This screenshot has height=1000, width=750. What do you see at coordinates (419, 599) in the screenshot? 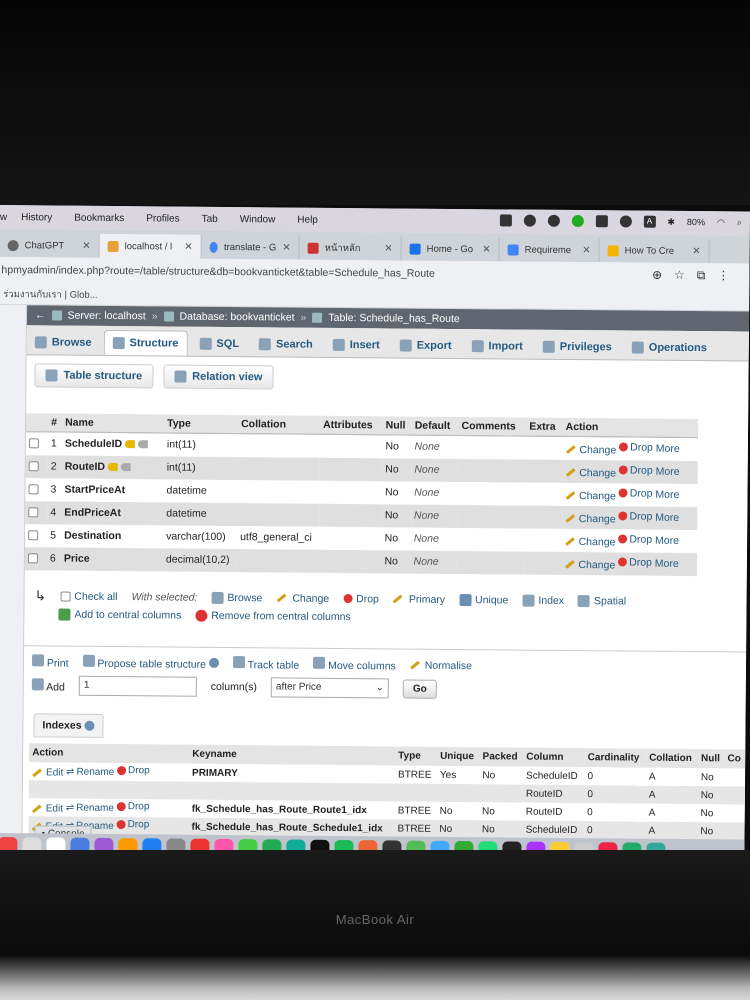
I see `bulk-primary-button: Primary` at bounding box center [419, 599].